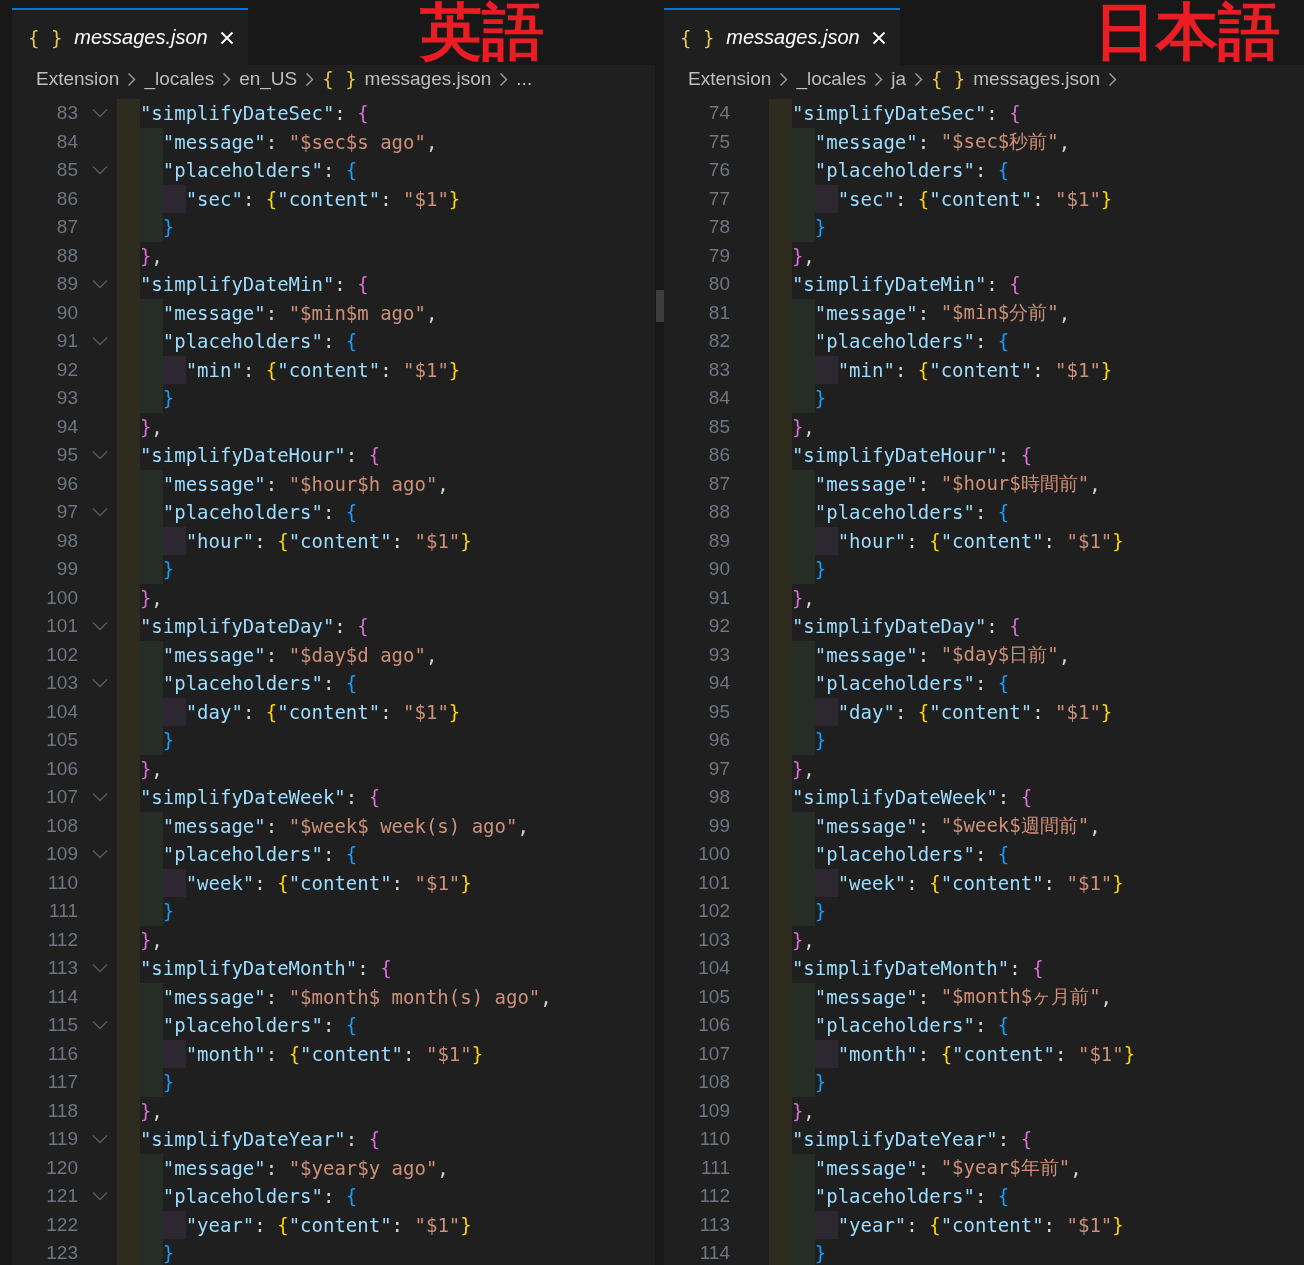  Describe the element at coordinates (714, 1139) in the screenshot. I see `line-number: 110` at that location.